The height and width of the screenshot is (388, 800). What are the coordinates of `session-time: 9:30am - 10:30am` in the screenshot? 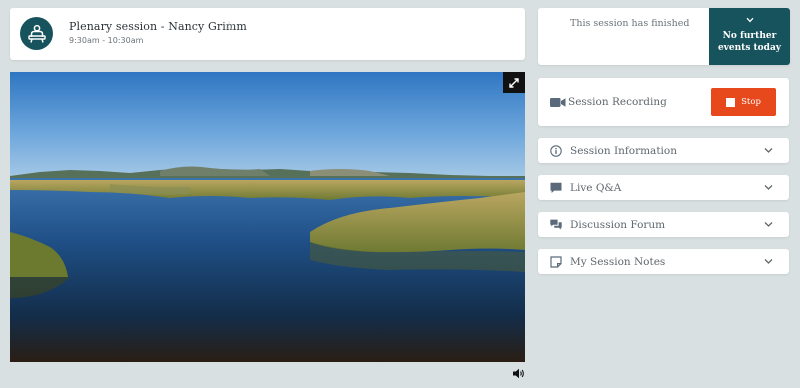 It's located at (106, 40).